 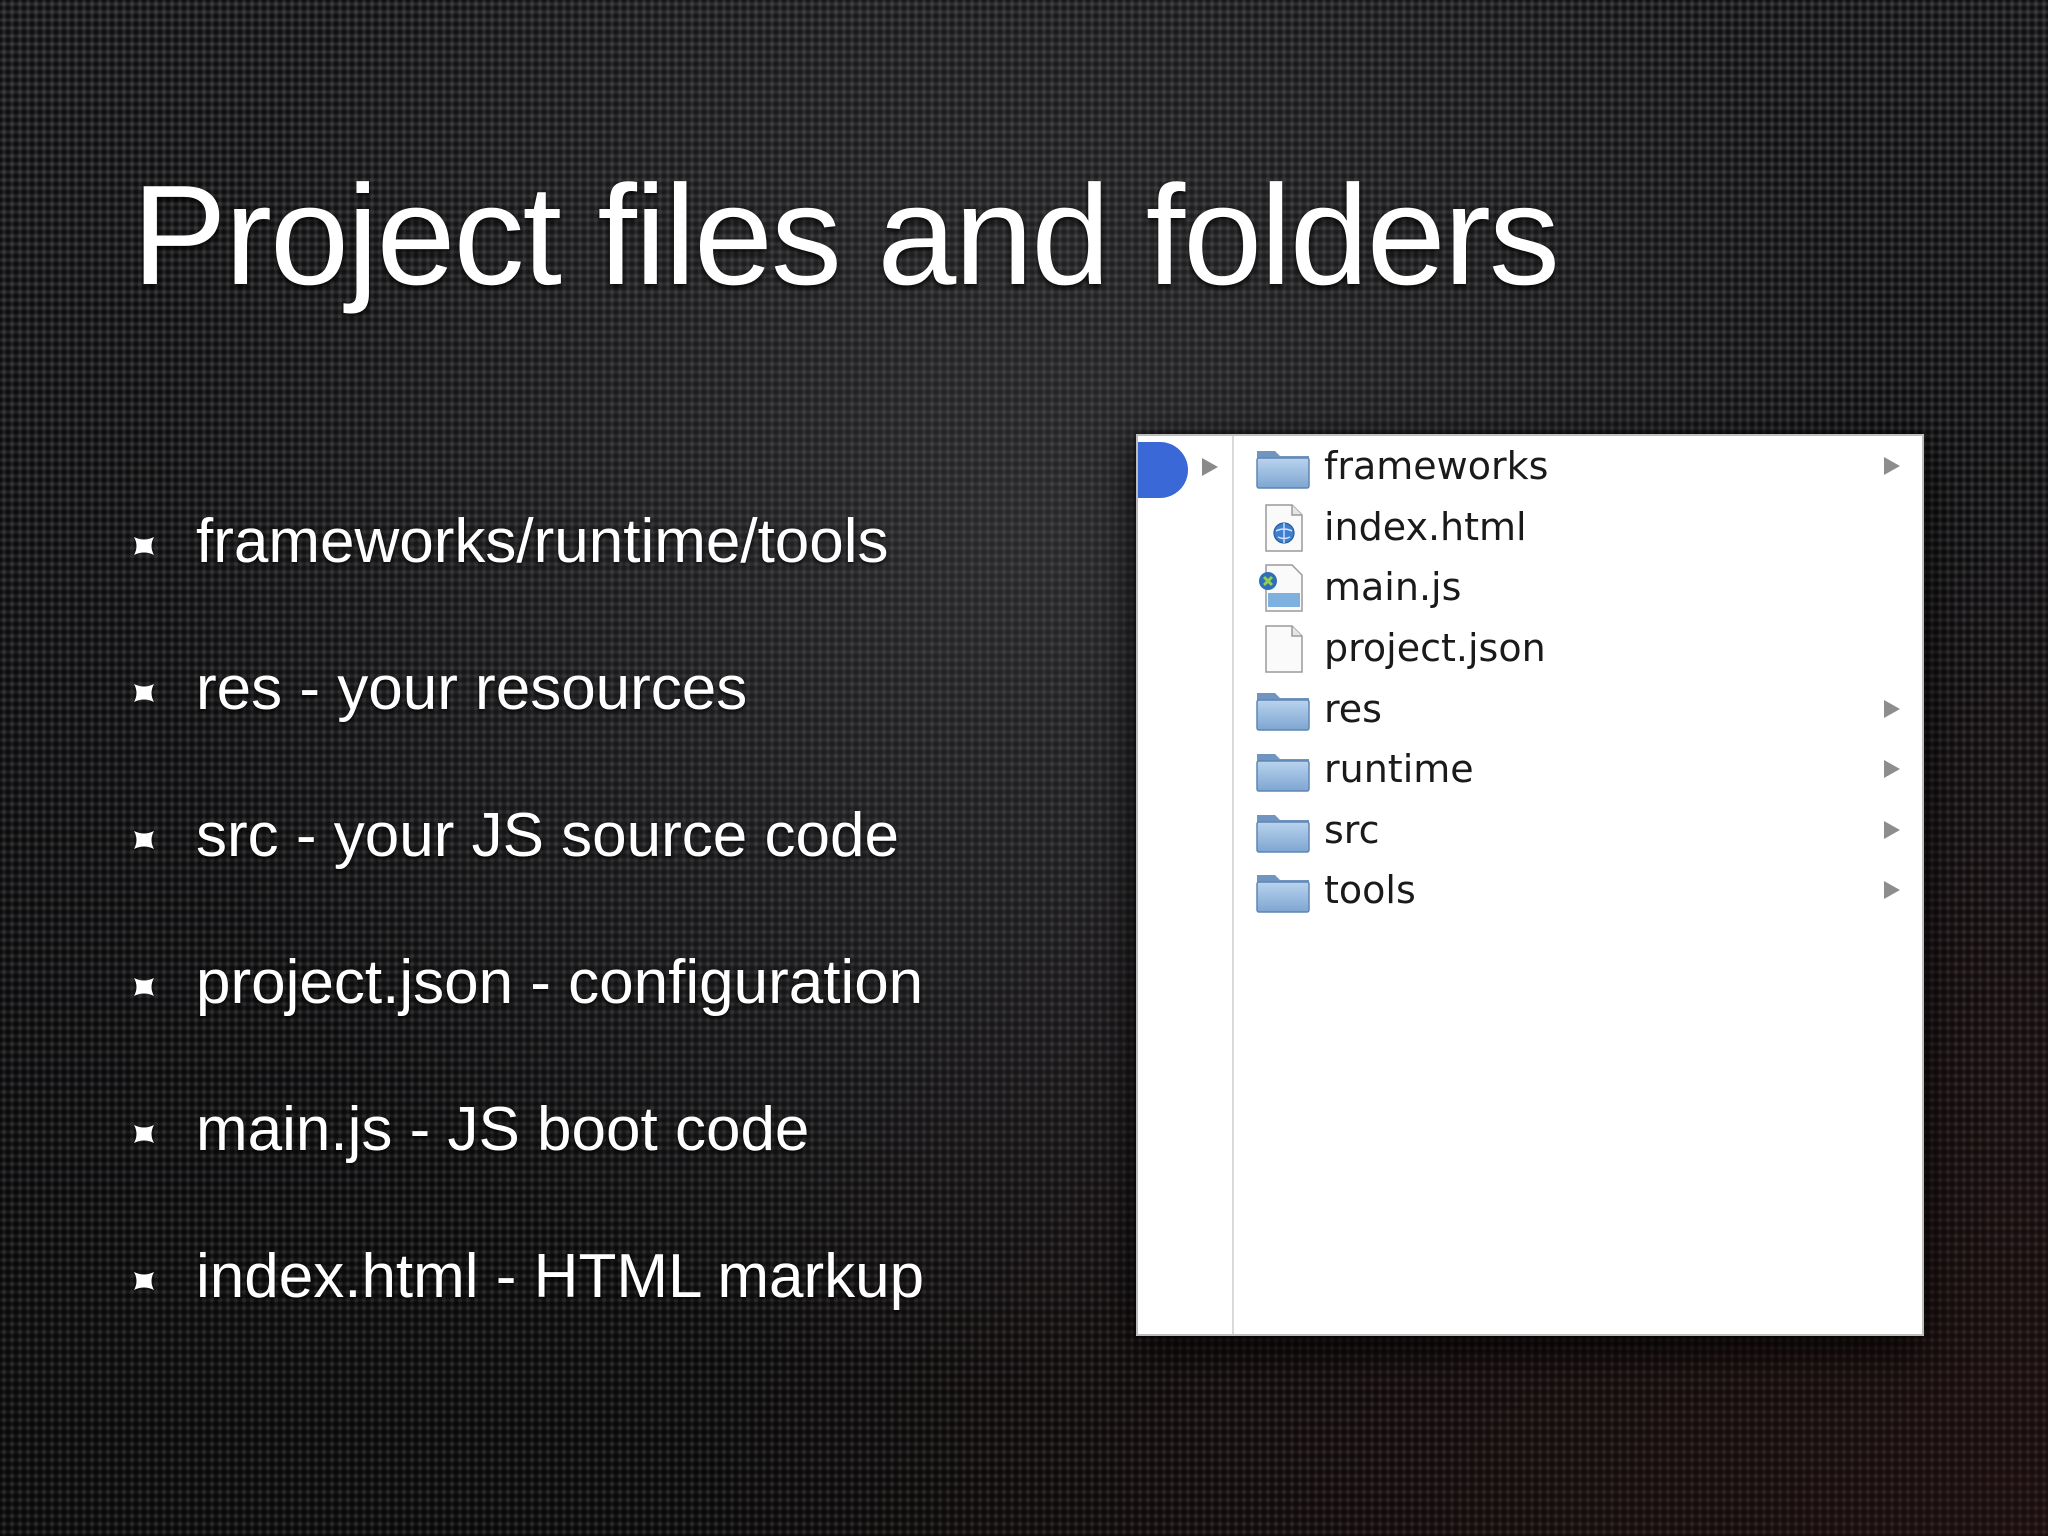 What do you see at coordinates (1370, 890) in the screenshot?
I see `file-name: tools` at bounding box center [1370, 890].